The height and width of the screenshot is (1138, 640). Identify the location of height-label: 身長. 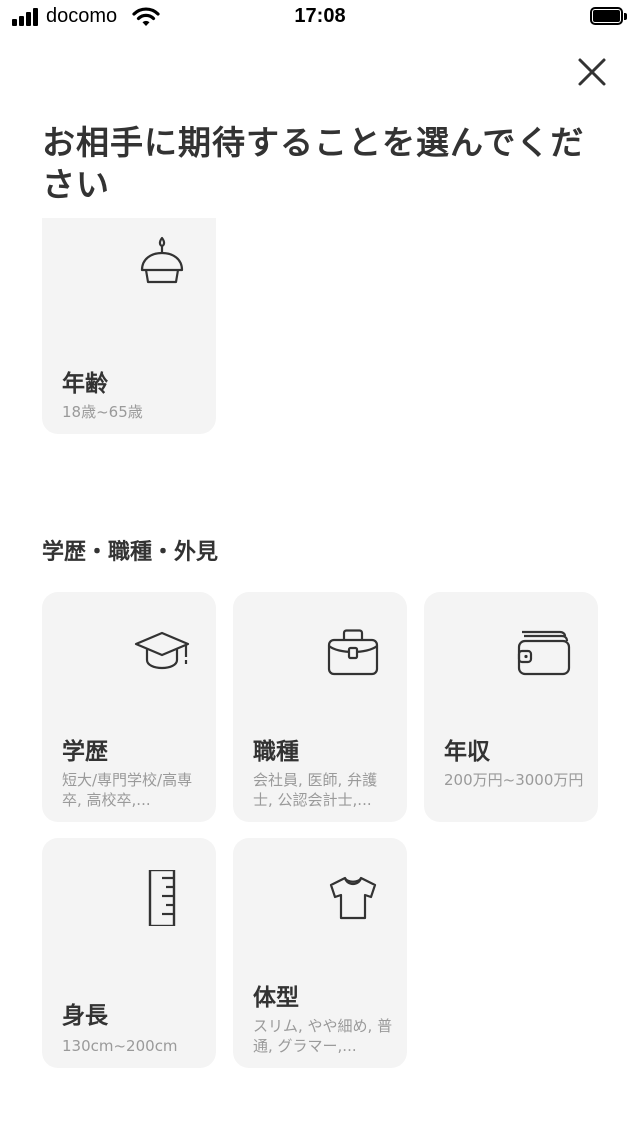
(85, 1016).